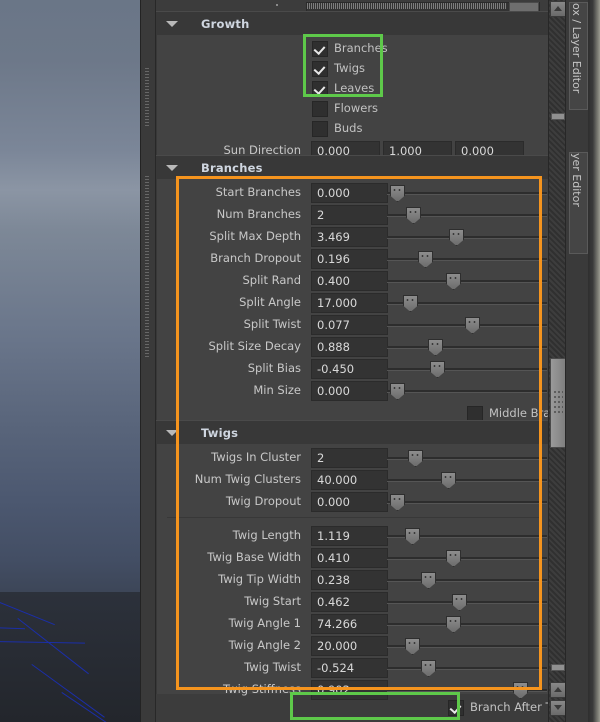  I want to click on value-input: 40.000, so click(349, 480).